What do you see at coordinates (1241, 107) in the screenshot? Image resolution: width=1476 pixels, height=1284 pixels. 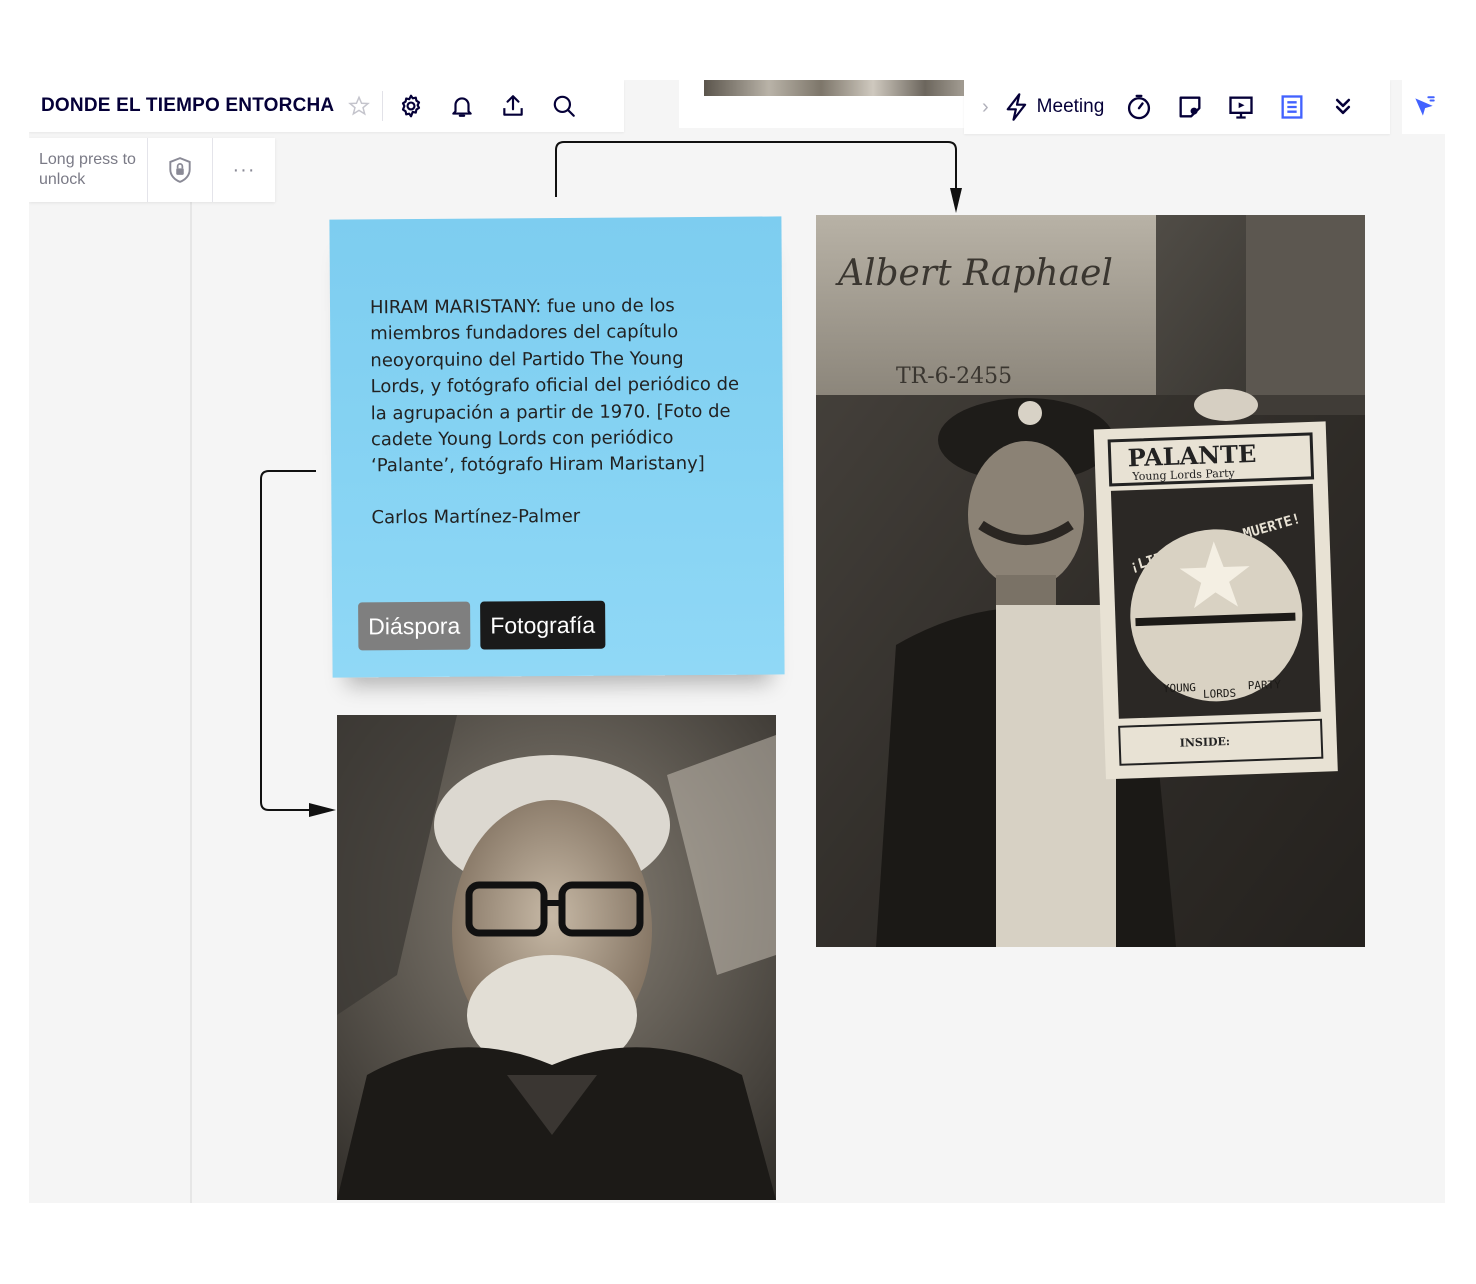 I see `presentation-icon` at bounding box center [1241, 107].